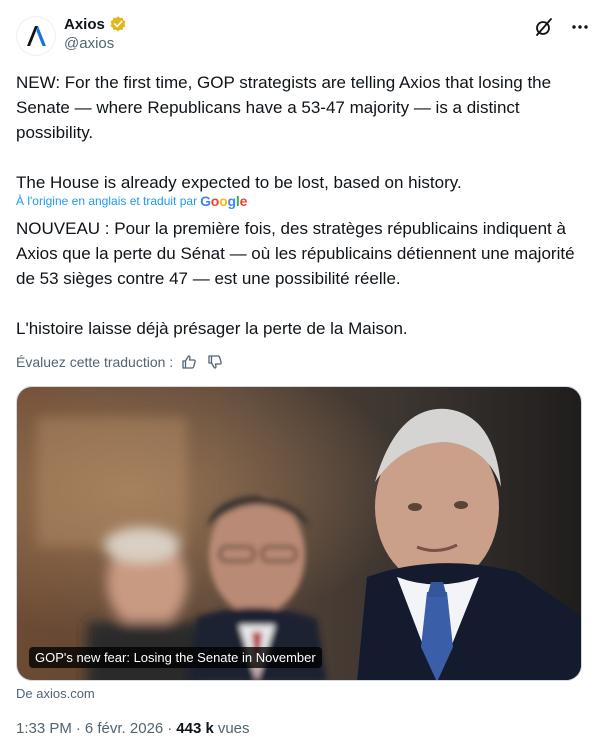  Describe the element at coordinates (95, 43) in the screenshot. I see `handle: @axios` at that location.